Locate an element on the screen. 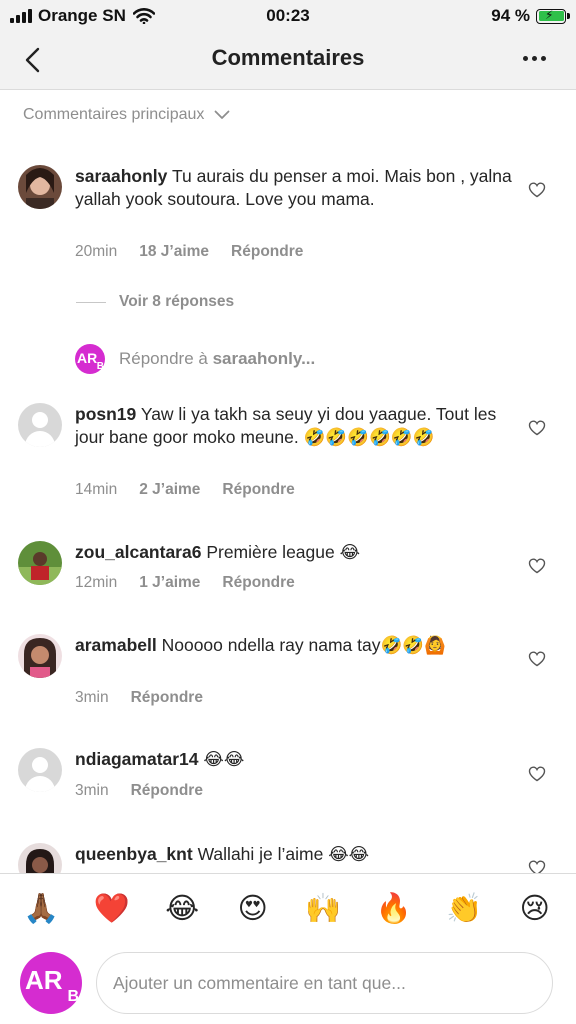 The image size is (576, 1024). comment-meta: 12min 1 J’aime Répondre is located at coordinates (185, 583).